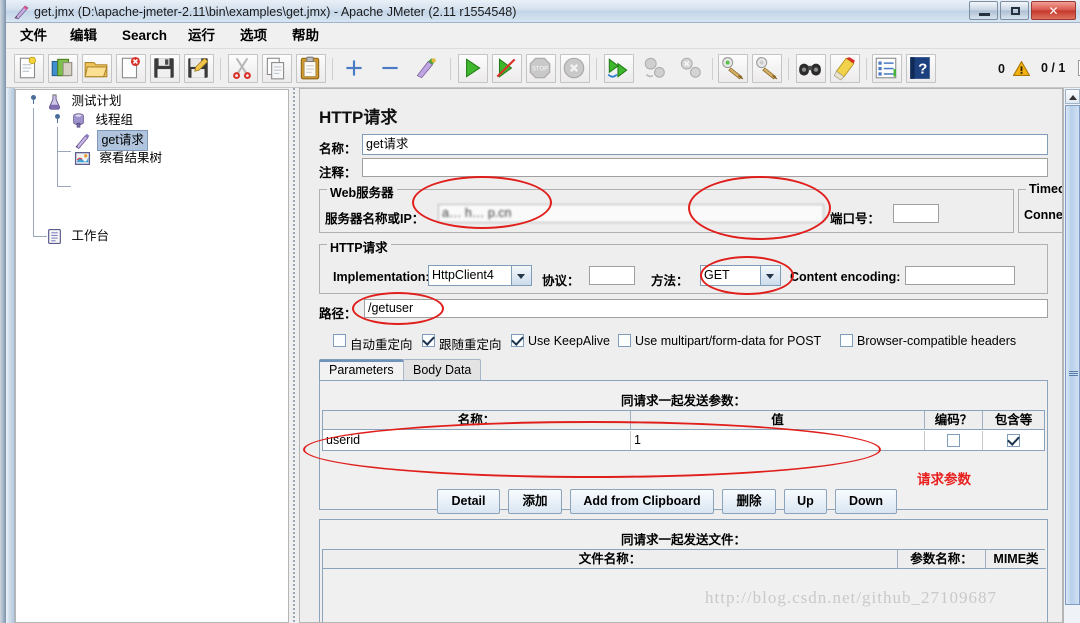 The width and height of the screenshot is (1080, 623). What do you see at coordinates (846, 340) in the screenshot?
I see `checkbox-browser-compatible-headers` at bounding box center [846, 340].